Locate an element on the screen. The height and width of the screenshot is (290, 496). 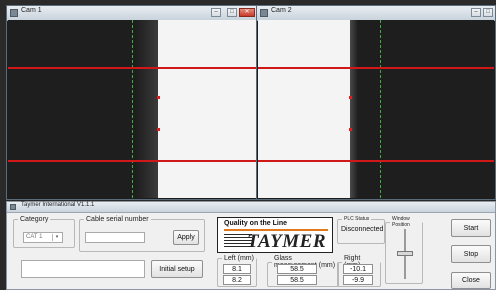
apply-button: Apply is located at coordinates (186, 237).